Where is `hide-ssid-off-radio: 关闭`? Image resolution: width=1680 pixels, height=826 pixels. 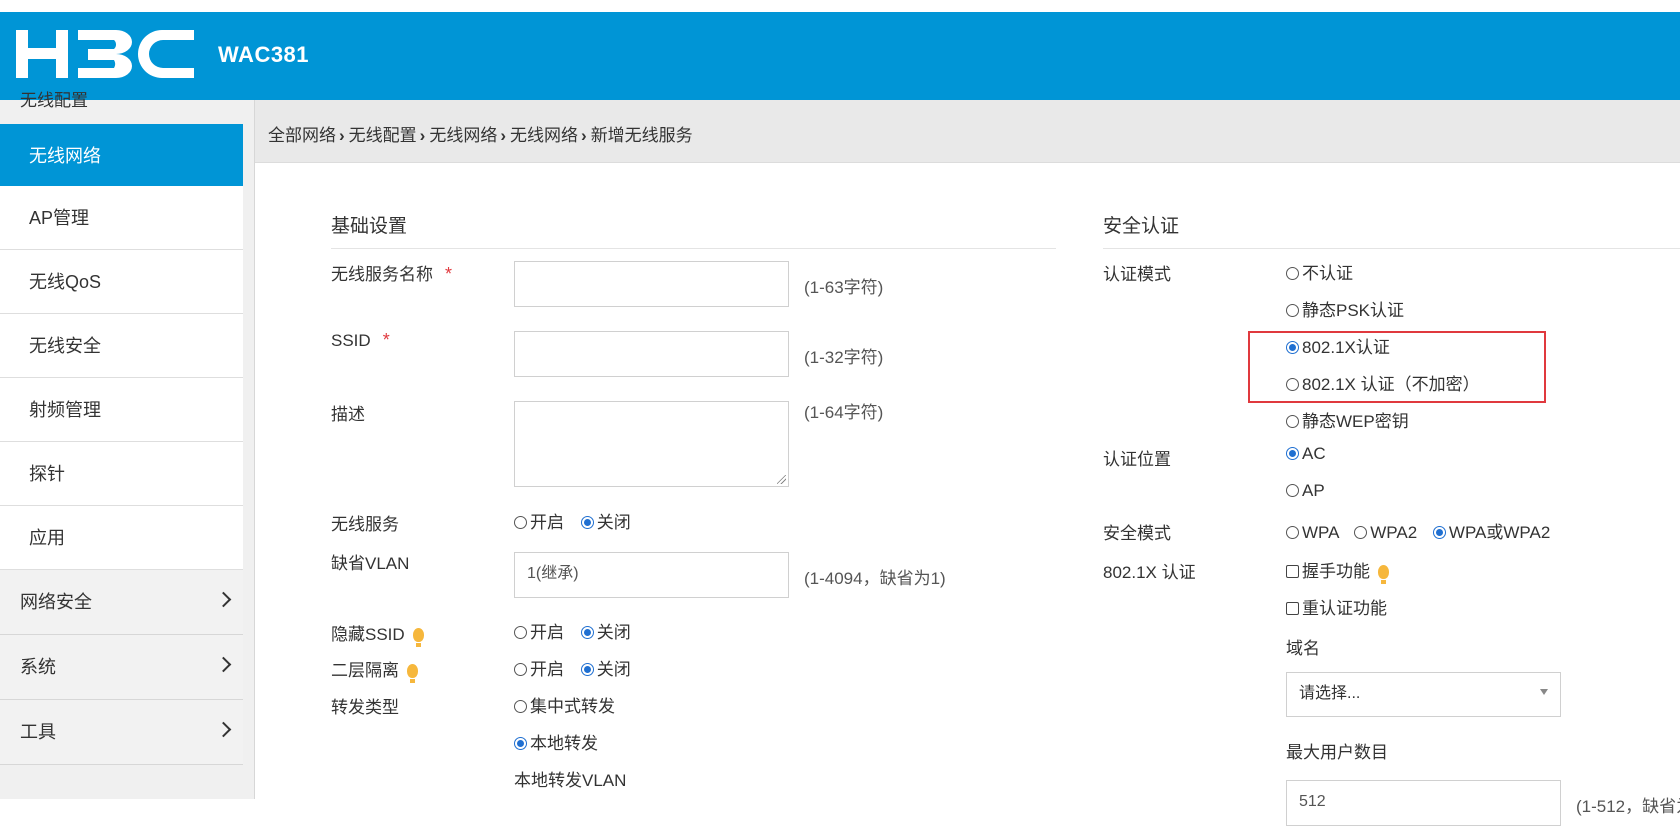 hide-ssid-off-radio: 关闭 is located at coordinates (605, 632).